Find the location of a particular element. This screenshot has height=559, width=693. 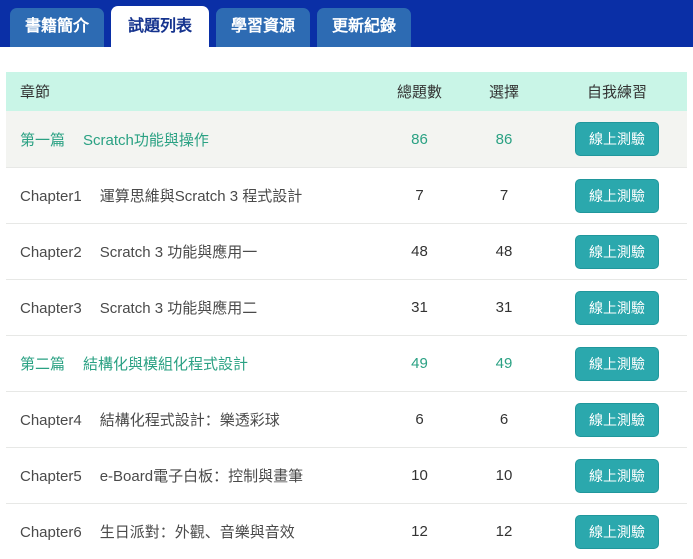

chapter-label: Chapter3 is located at coordinates (51, 308).